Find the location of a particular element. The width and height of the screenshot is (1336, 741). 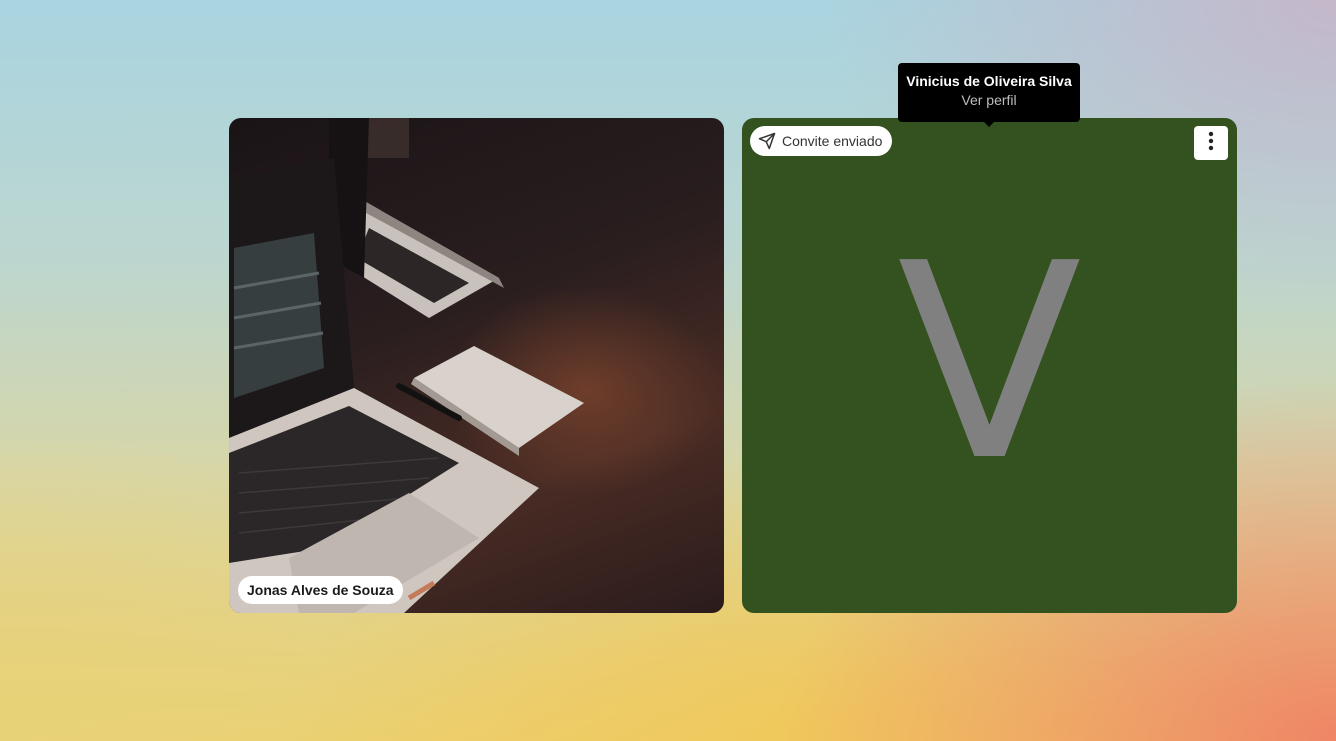

view-profile-link: Ver perfil is located at coordinates (989, 100).